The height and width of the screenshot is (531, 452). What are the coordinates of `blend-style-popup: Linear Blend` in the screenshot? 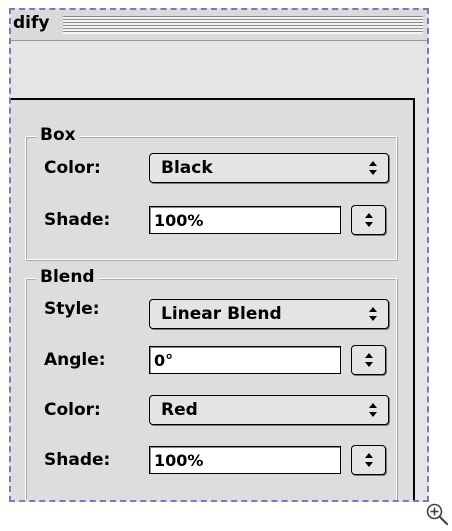 It's located at (269, 314).